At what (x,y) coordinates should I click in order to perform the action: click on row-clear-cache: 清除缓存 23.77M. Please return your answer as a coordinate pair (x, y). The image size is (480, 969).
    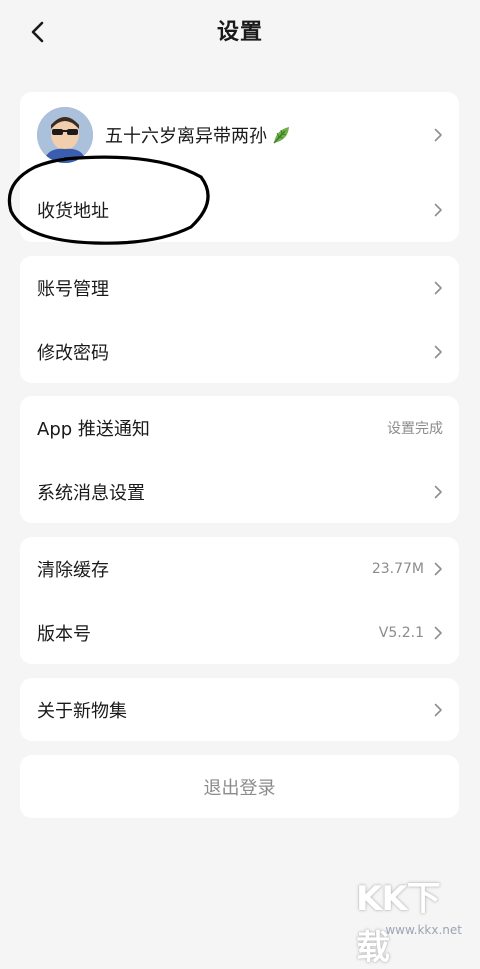
    Looking at the image, I should click on (239, 569).